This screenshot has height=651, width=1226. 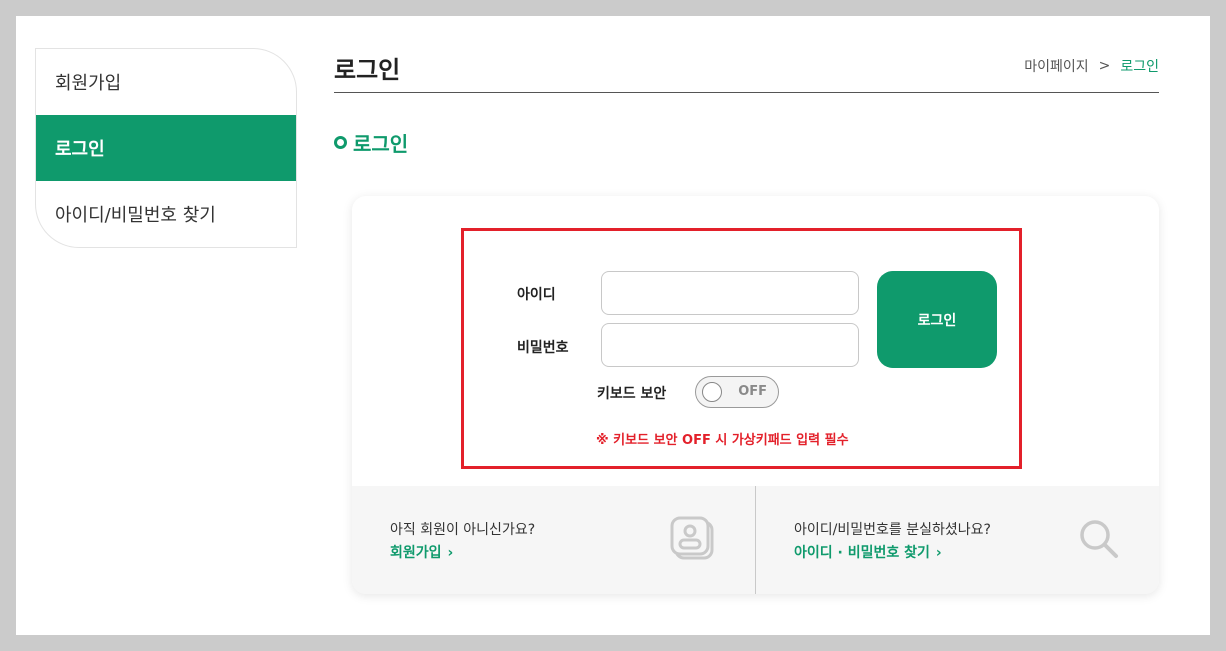 I want to click on sidebar-item-login: 로그인, so click(x=166, y=148).